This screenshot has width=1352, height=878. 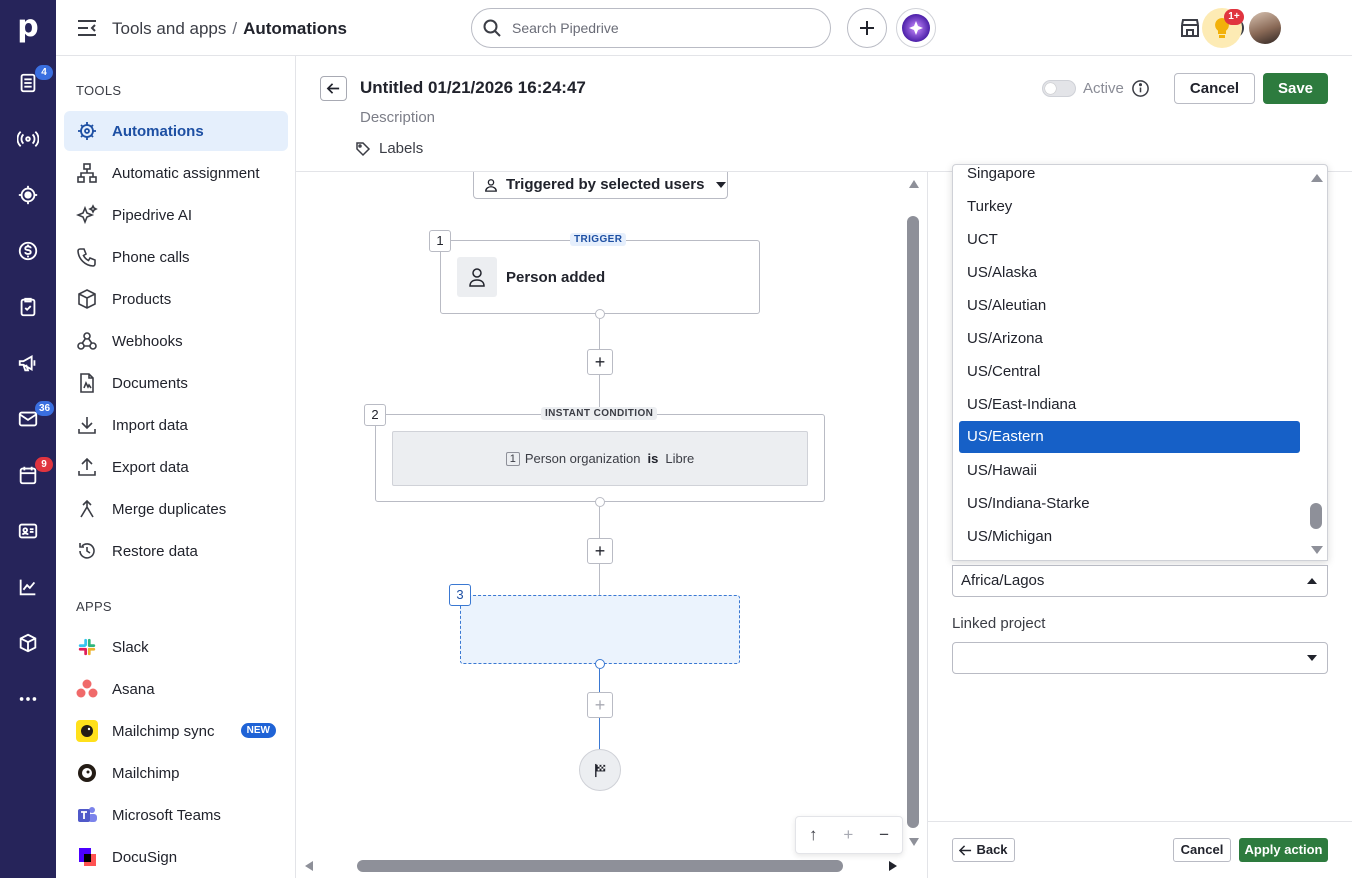 I want to click on linked-project-select, so click(x=1140, y=658).